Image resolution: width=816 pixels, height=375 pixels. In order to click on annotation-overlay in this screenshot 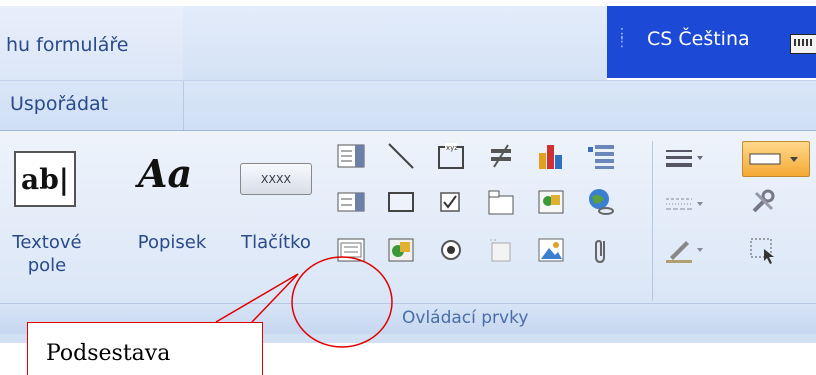, I will do `click(304, 302)`.